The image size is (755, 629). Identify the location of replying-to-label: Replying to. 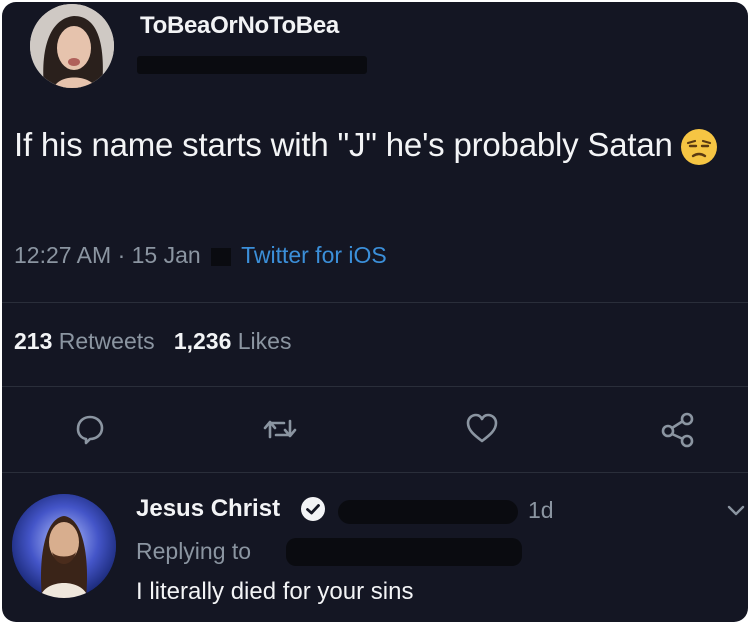
(194, 551).